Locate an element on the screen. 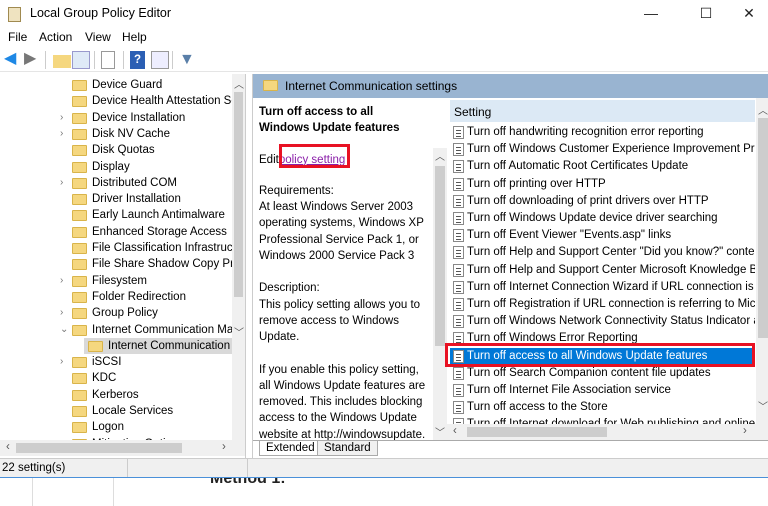 The width and height of the screenshot is (768, 506). description-scrollbar: ︿ ﹀ is located at coordinates (440, 294).